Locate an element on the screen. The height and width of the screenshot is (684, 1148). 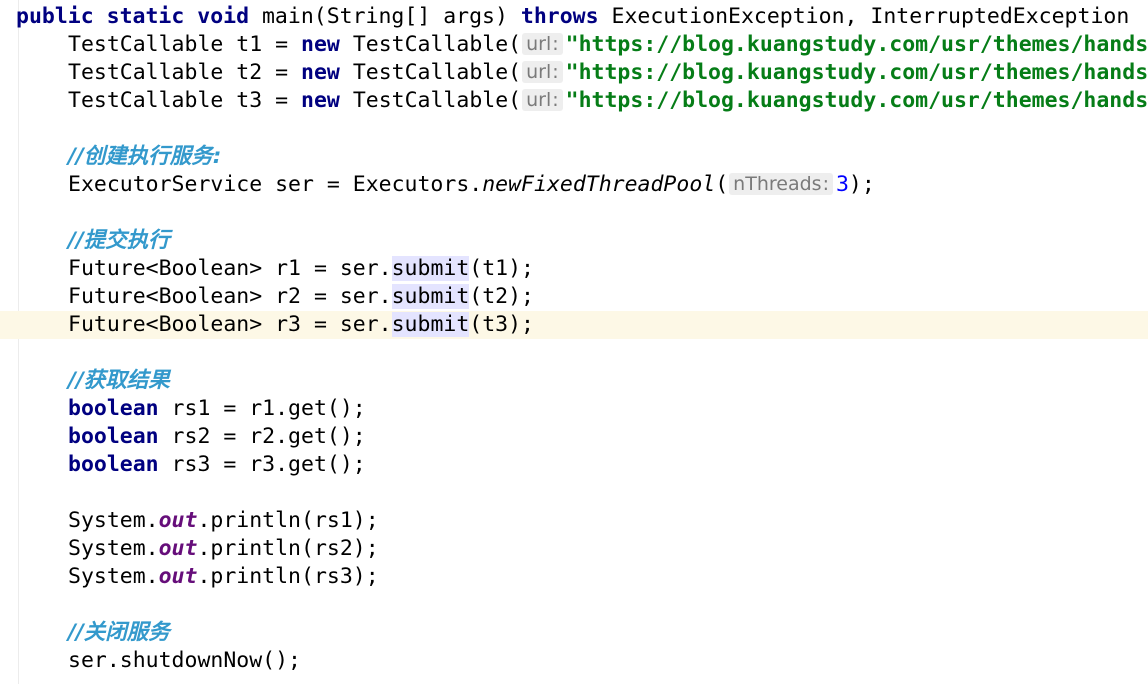
code-line-result-rs1: boolean rs1 = r1.get(); is located at coordinates (574, 409).